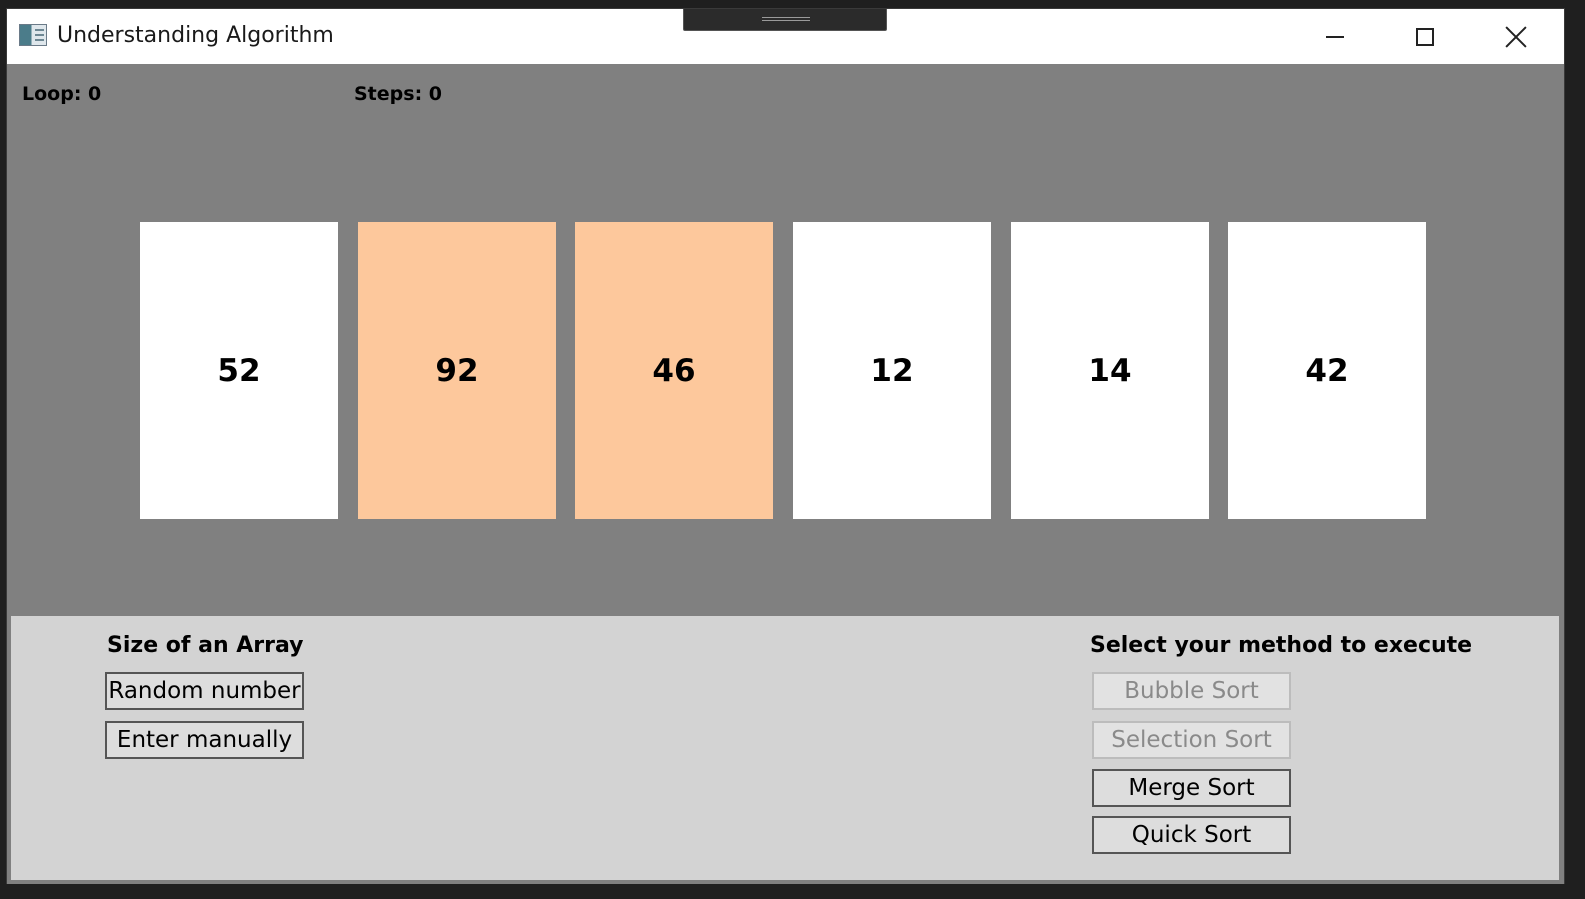 This screenshot has width=1585, height=899. What do you see at coordinates (398, 94) in the screenshot?
I see `steps-counter: Steps: 0` at bounding box center [398, 94].